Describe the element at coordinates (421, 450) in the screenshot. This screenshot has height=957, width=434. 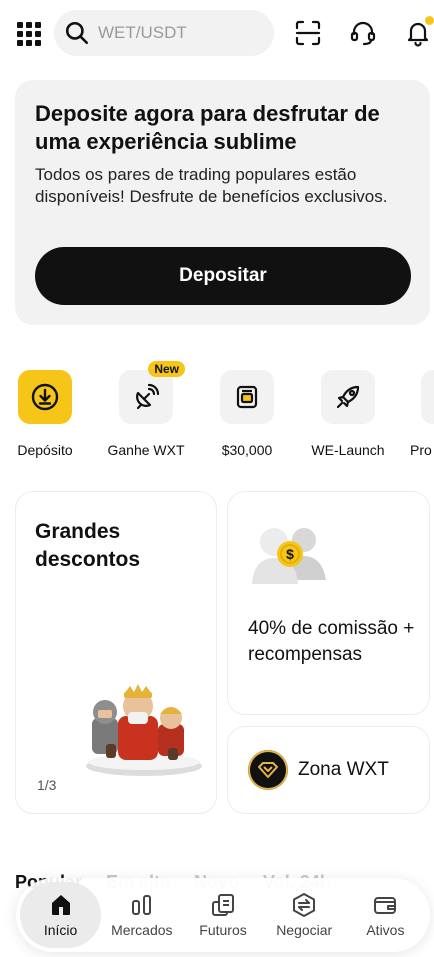
I see `quick-action-label: Pro` at that location.